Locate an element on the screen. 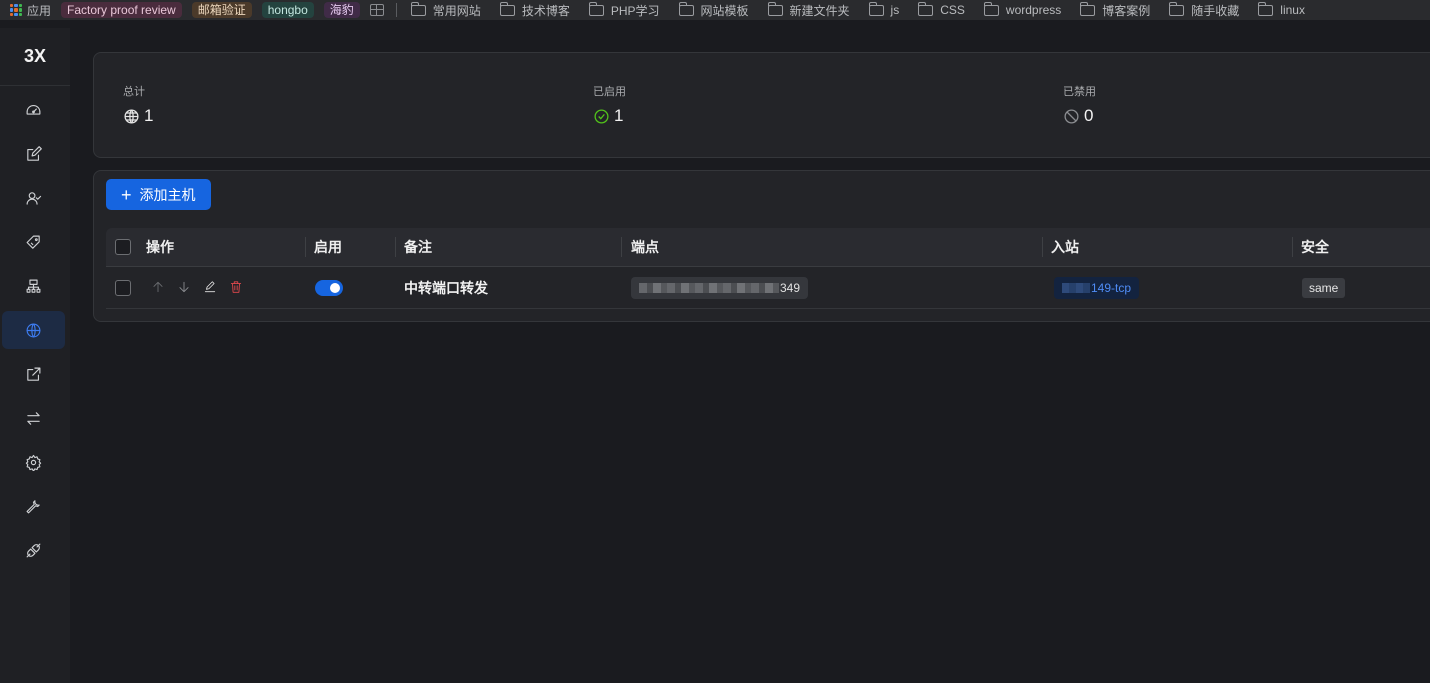 The image size is (1430, 683). redacted-blur is located at coordinates (1076, 288).